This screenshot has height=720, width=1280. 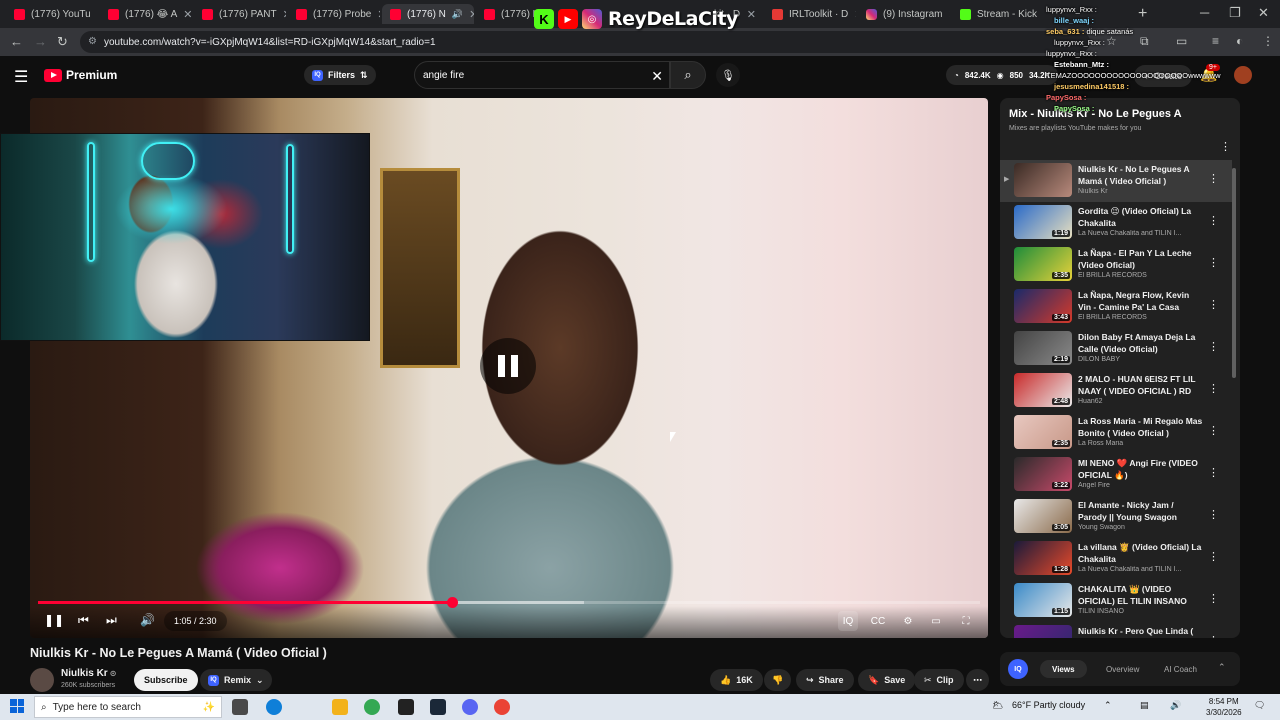 What do you see at coordinates (111, 620) in the screenshot?
I see `next-icon: ⏭` at bounding box center [111, 620].